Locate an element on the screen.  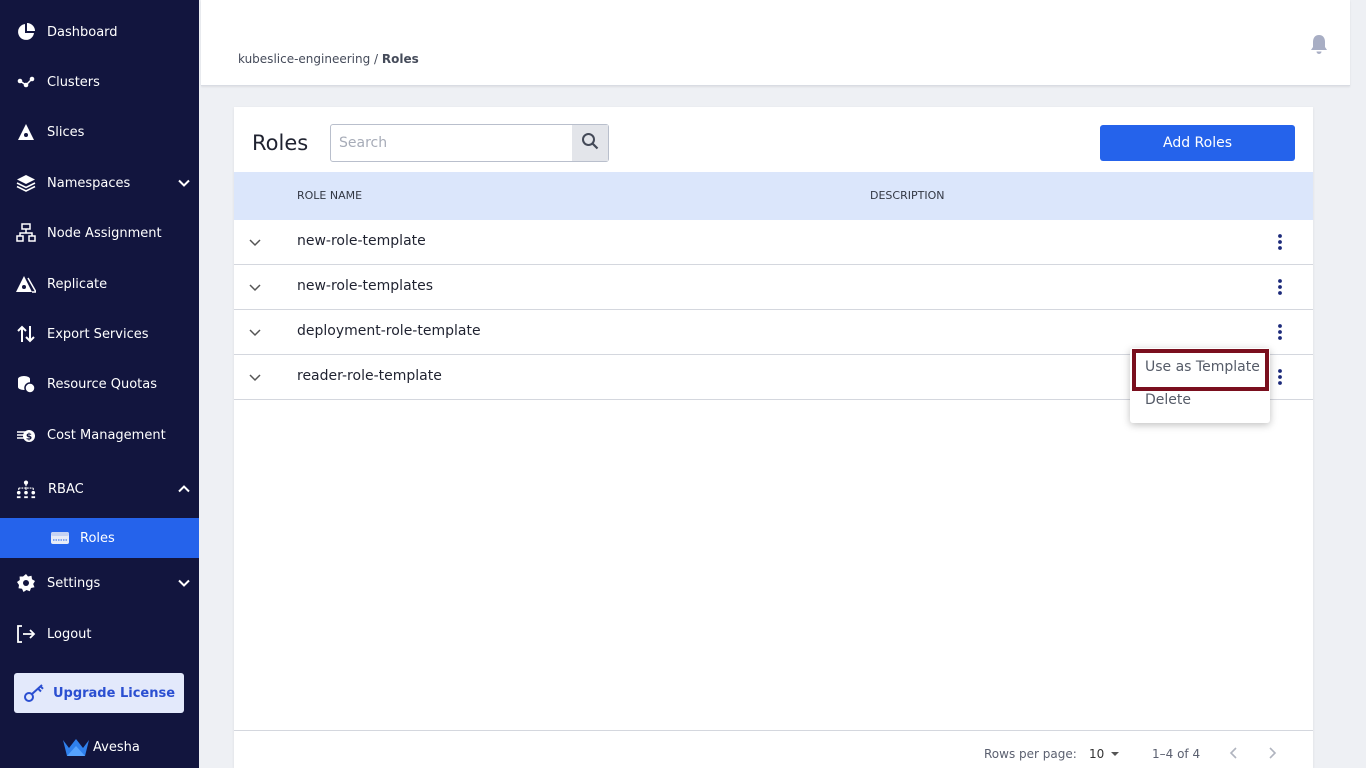
rbac-icon is located at coordinates (26, 489).